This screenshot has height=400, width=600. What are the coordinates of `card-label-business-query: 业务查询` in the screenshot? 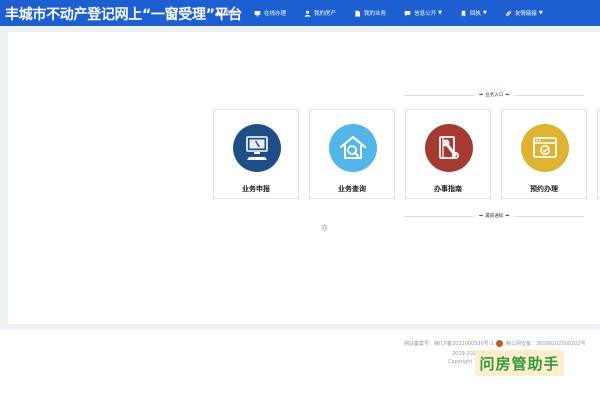 It's located at (352, 189).